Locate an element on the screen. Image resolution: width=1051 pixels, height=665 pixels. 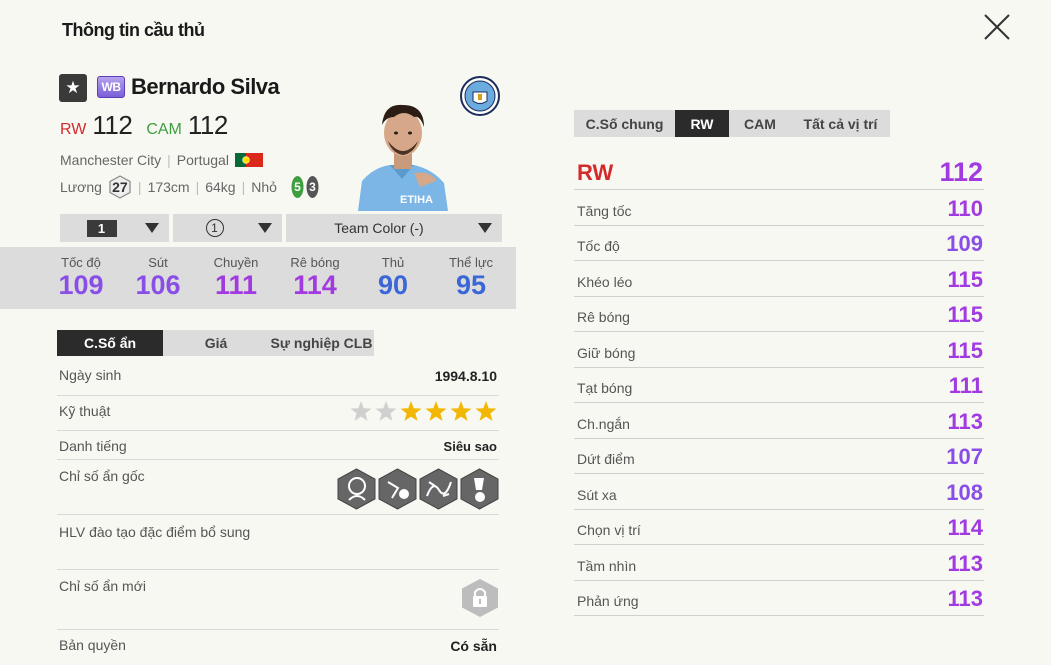
stat-value: 106 is located at coordinates (158, 285).